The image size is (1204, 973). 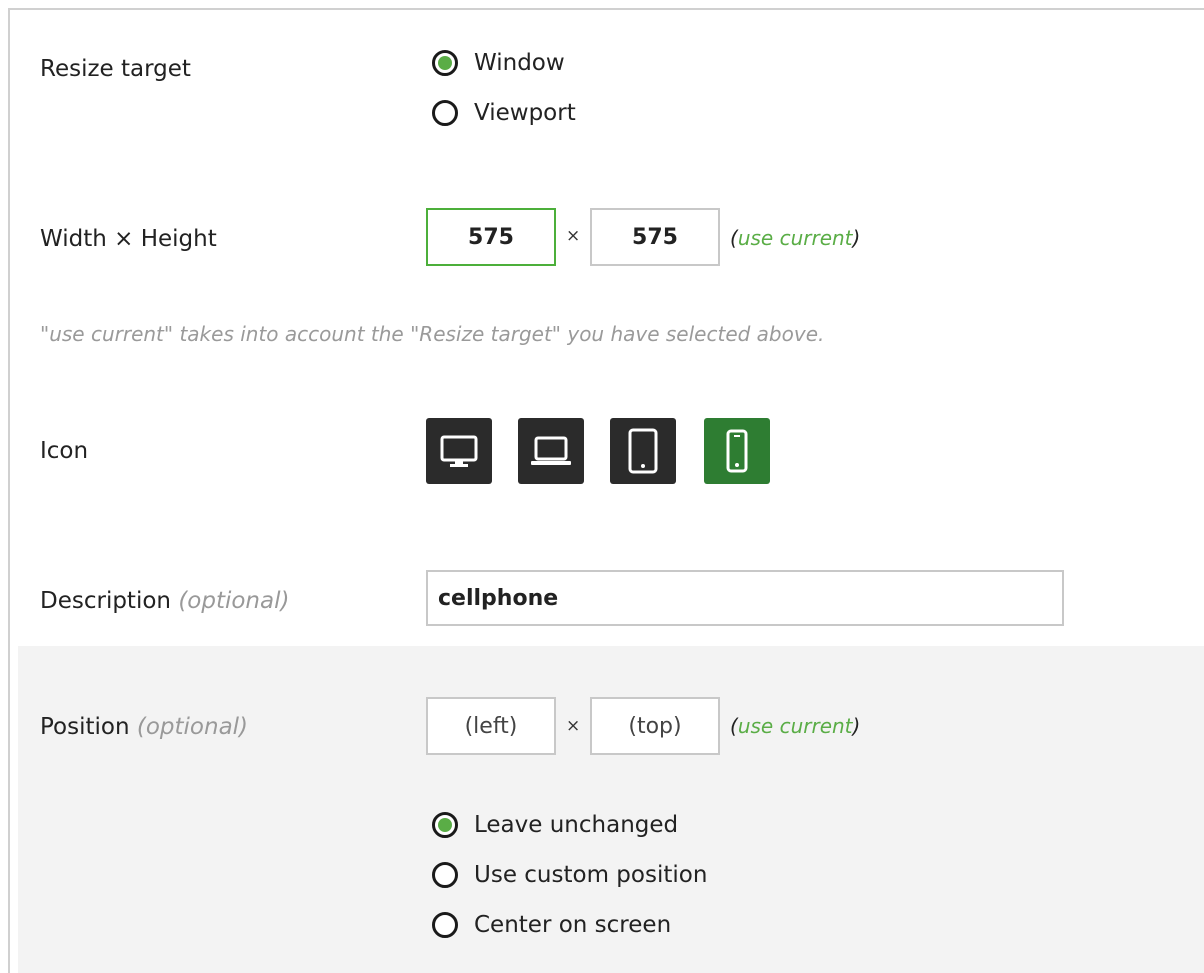 I want to click on radio-use-custom-position: Use custom position, so click(x=569, y=875).